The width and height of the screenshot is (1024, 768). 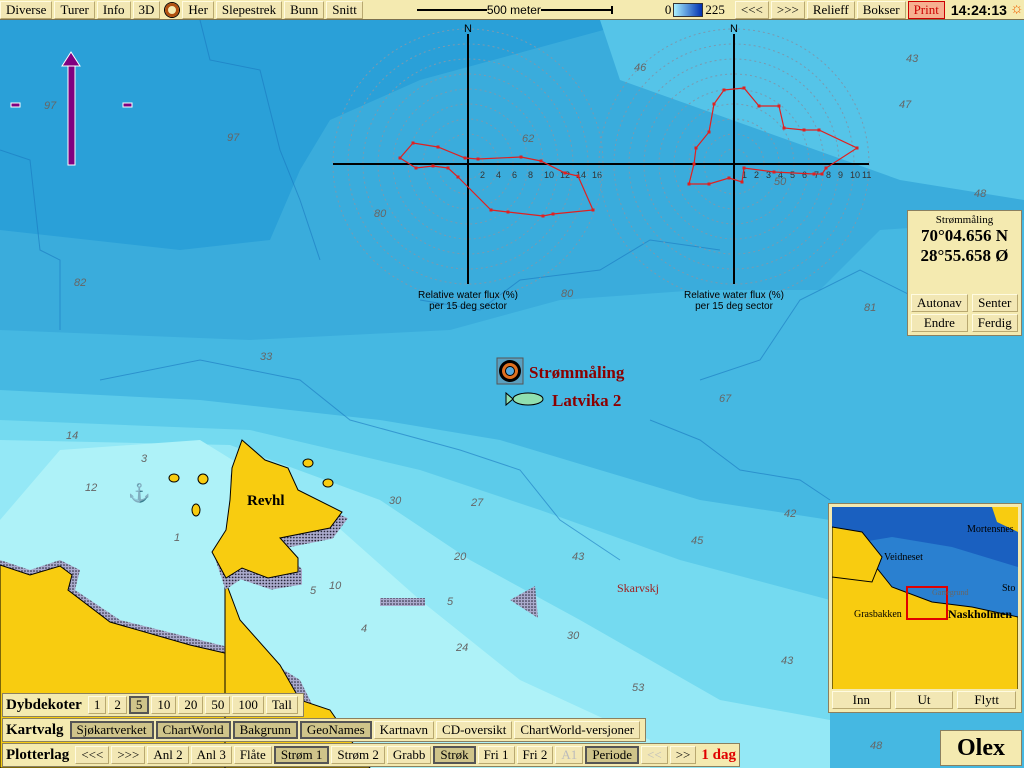 What do you see at coordinates (146, 9) in the screenshot?
I see `3d-button: 3D` at bounding box center [146, 9].